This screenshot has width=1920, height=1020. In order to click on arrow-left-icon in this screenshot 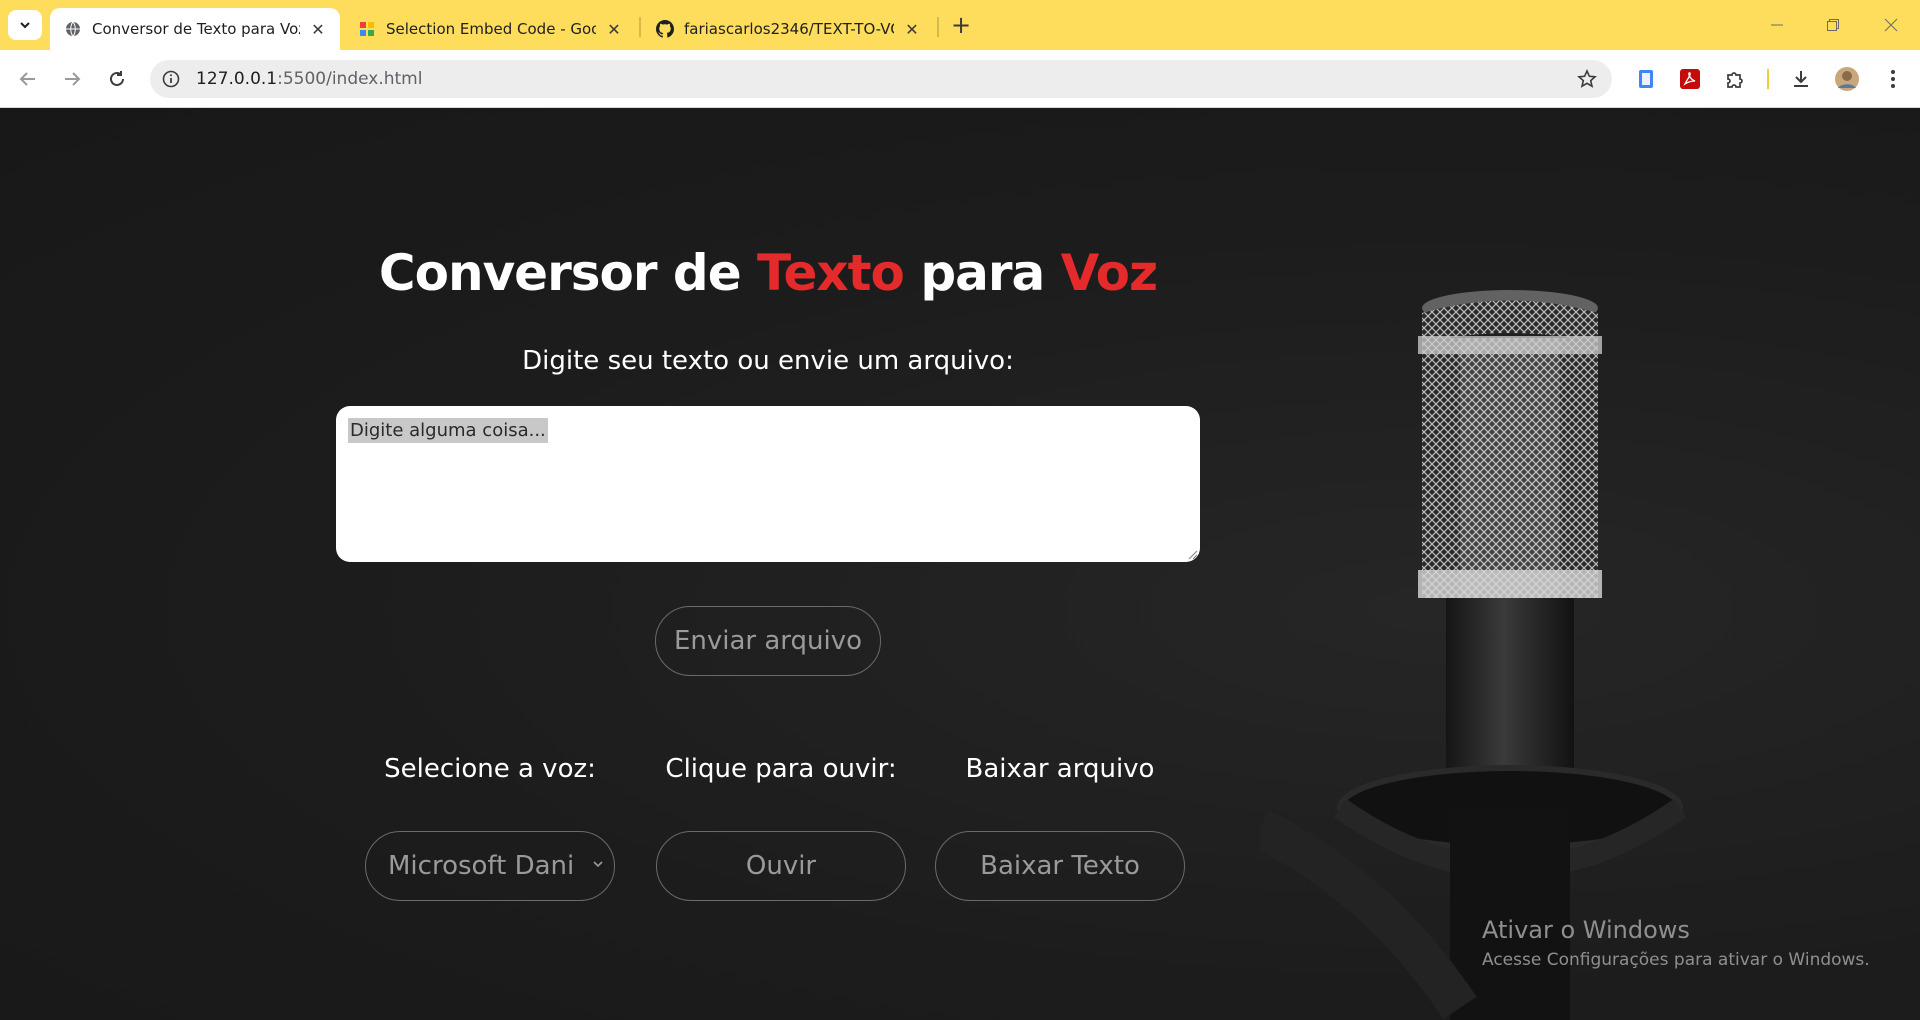, I will do `click(27, 79)`.